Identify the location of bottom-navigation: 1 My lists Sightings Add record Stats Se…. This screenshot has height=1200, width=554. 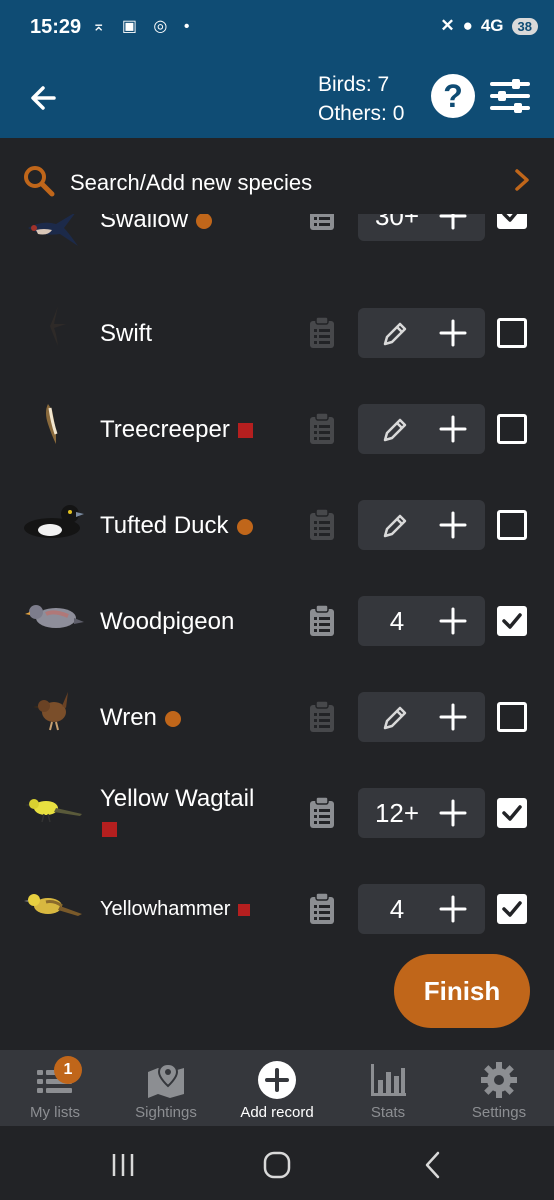
(277, 1088).